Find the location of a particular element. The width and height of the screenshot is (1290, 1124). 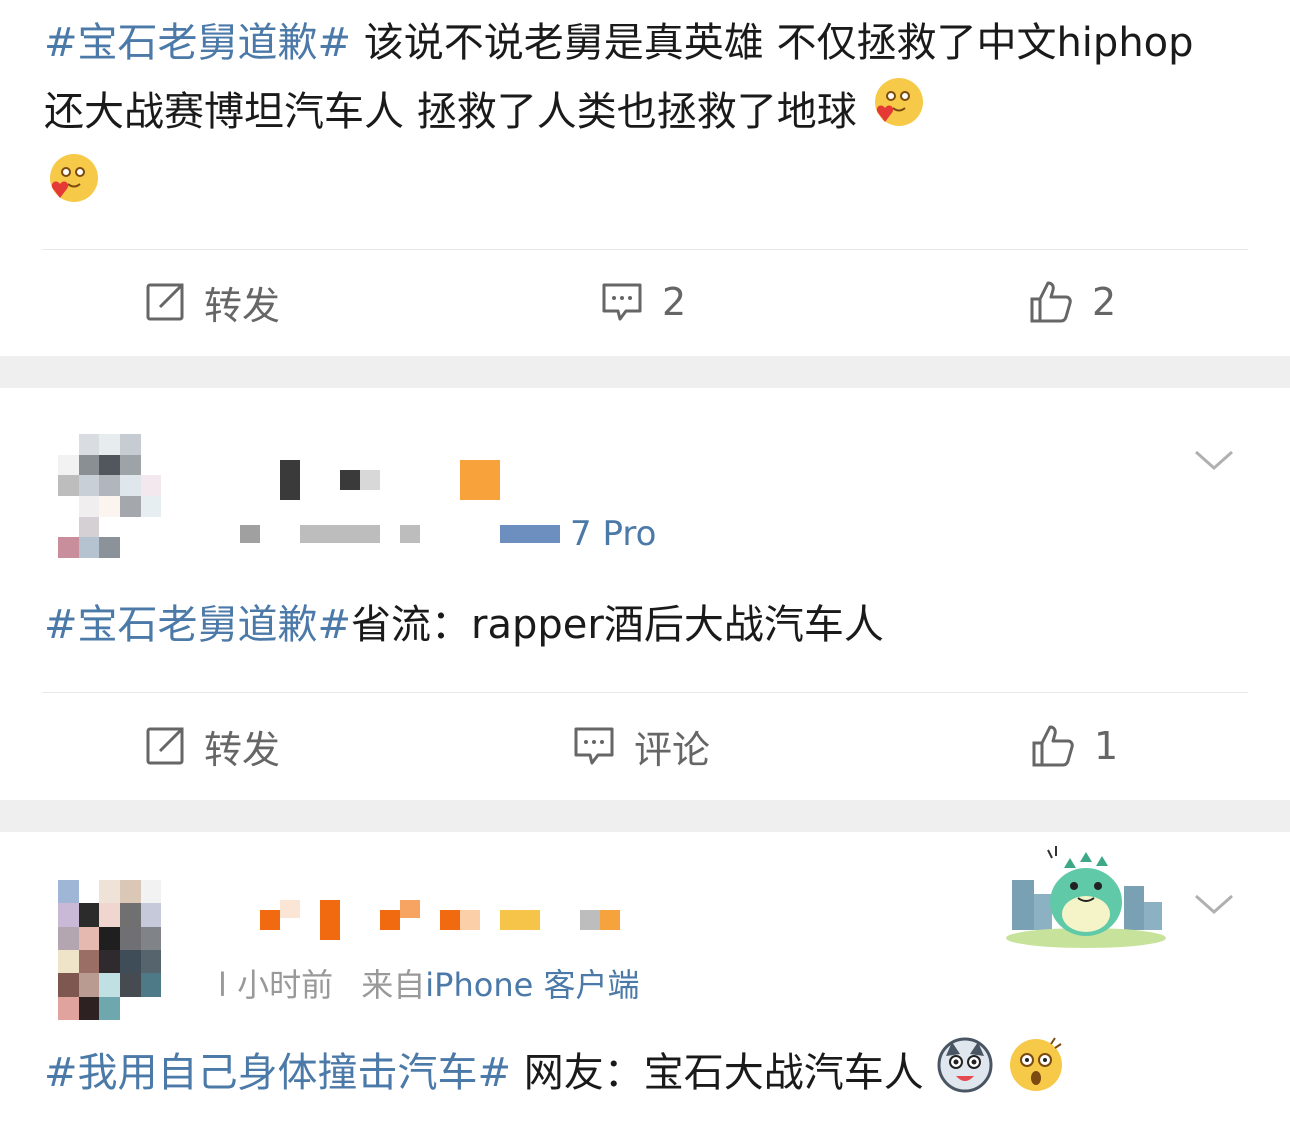

comment-button: 评论 is located at coordinates (641, 746).